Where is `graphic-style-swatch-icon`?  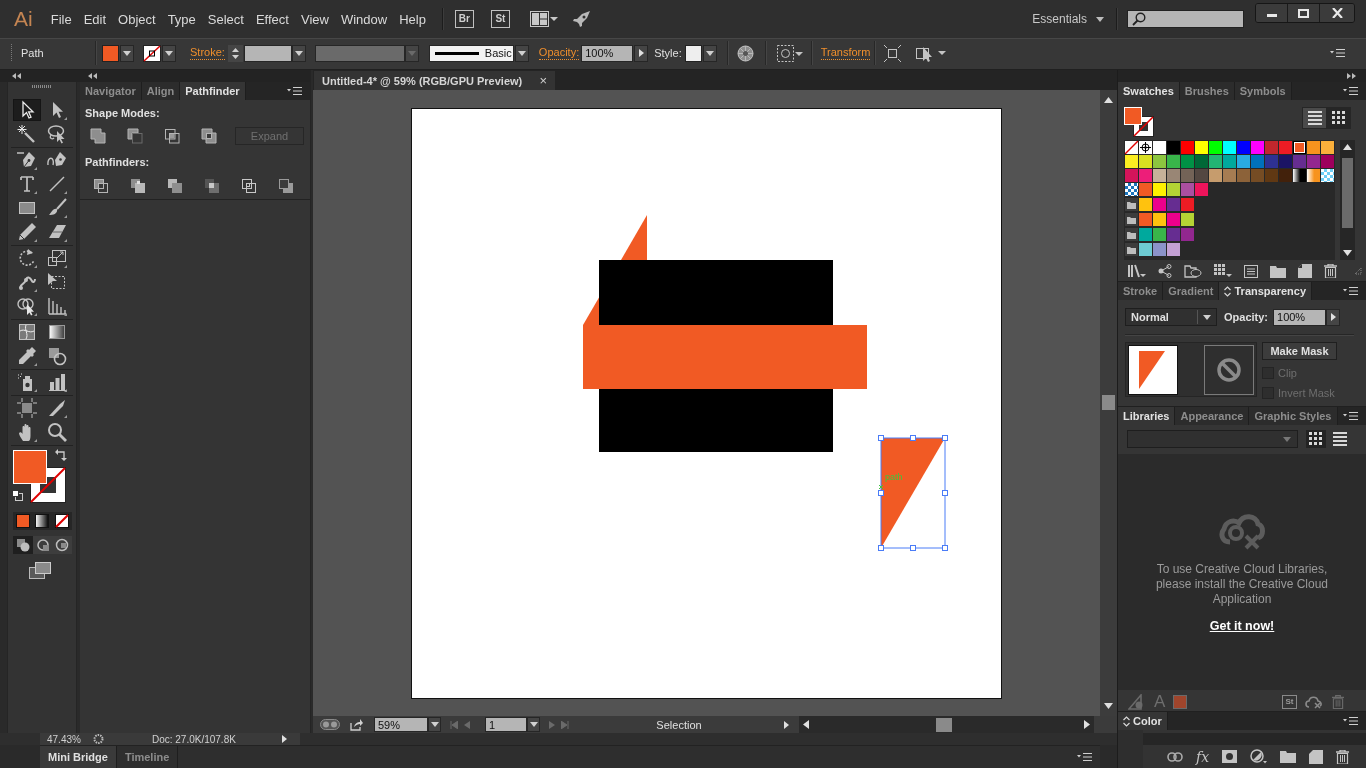 graphic-style-swatch-icon is located at coordinates (693, 53).